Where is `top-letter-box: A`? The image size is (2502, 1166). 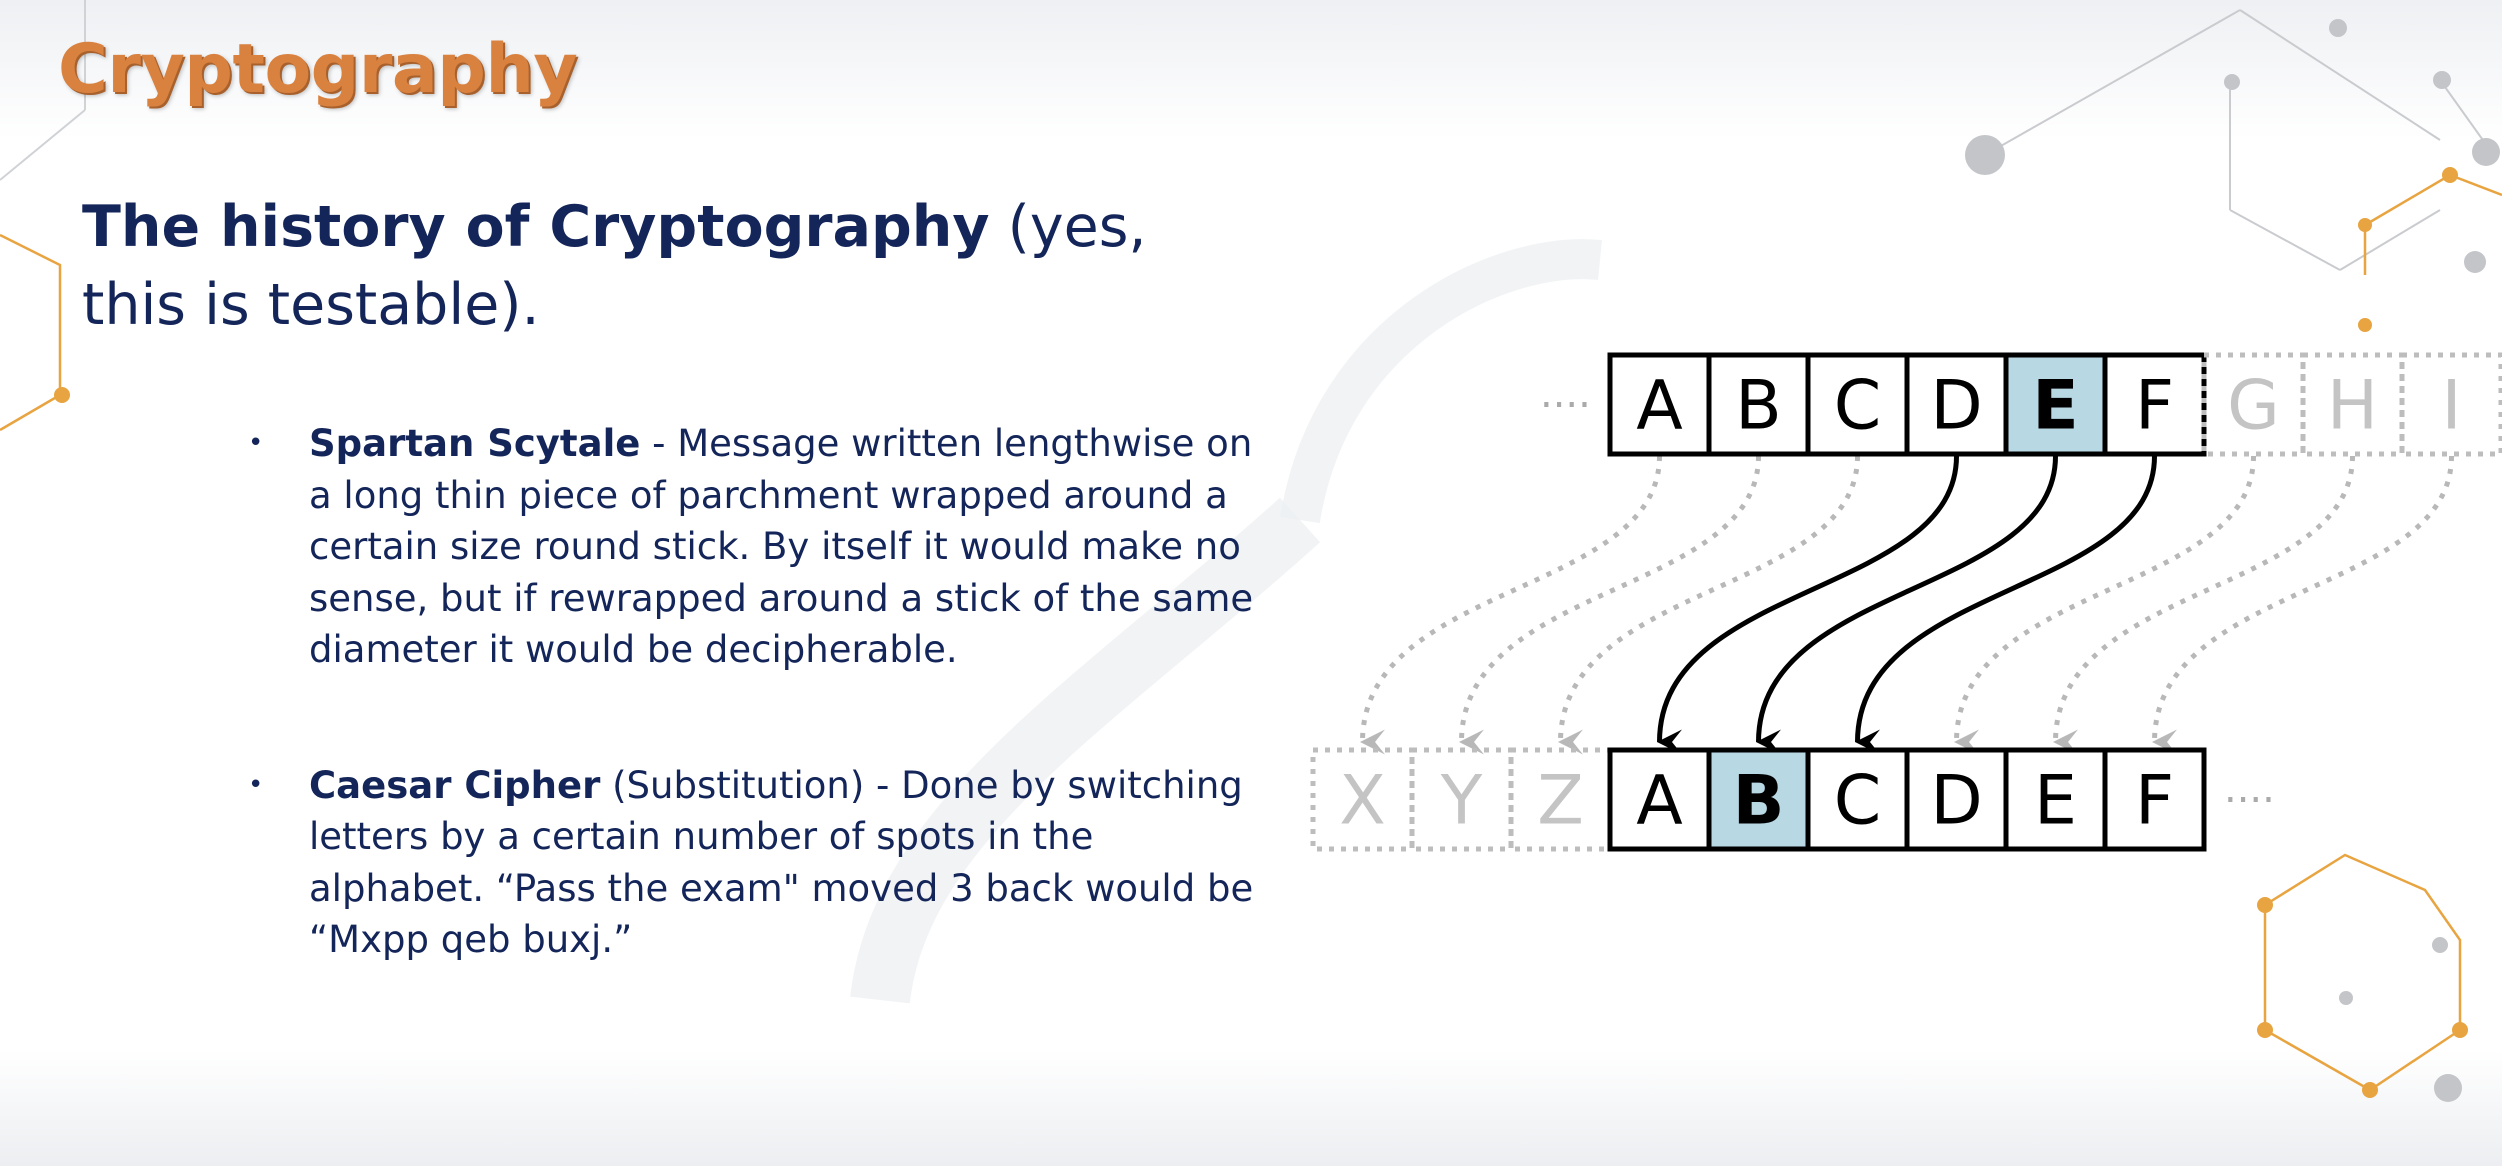 top-letter-box: A is located at coordinates (1659, 404).